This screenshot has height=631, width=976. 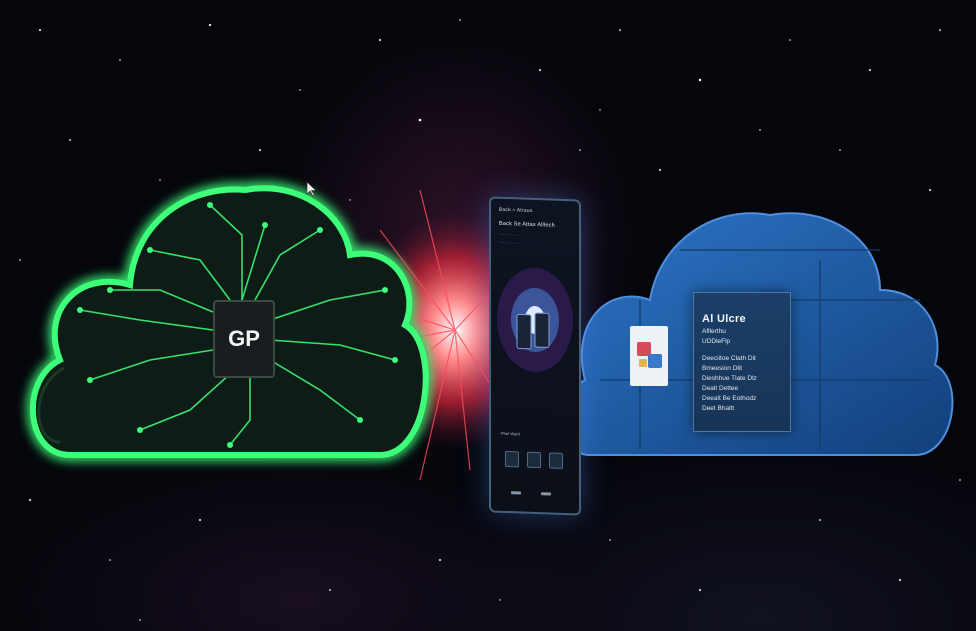 What do you see at coordinates (722, 368) in the screenshot?
I see `panel-row-2: Bmeesion Dlit` at bounding box center [722, 368].